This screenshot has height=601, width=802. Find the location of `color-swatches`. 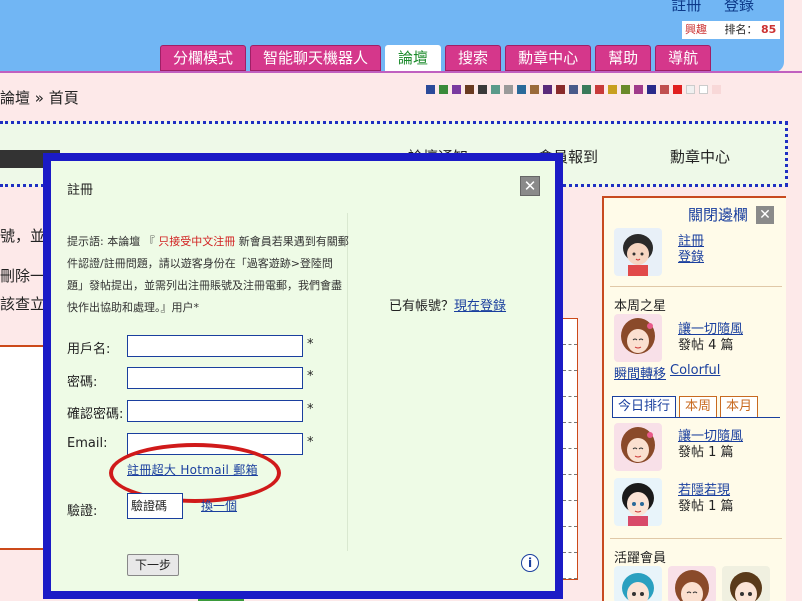

color-swatches is located at coordinates (575, 89).